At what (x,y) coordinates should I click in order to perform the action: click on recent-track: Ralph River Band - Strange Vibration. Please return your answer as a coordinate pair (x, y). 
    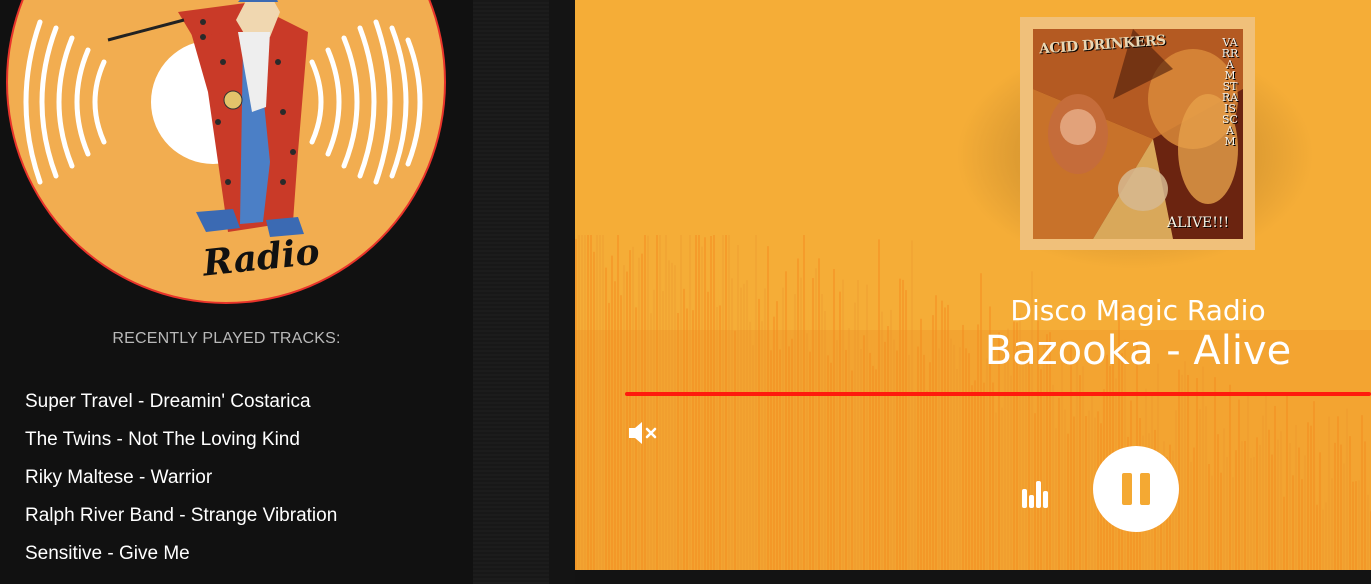
    Looking at the image, I should click on (181, 515).